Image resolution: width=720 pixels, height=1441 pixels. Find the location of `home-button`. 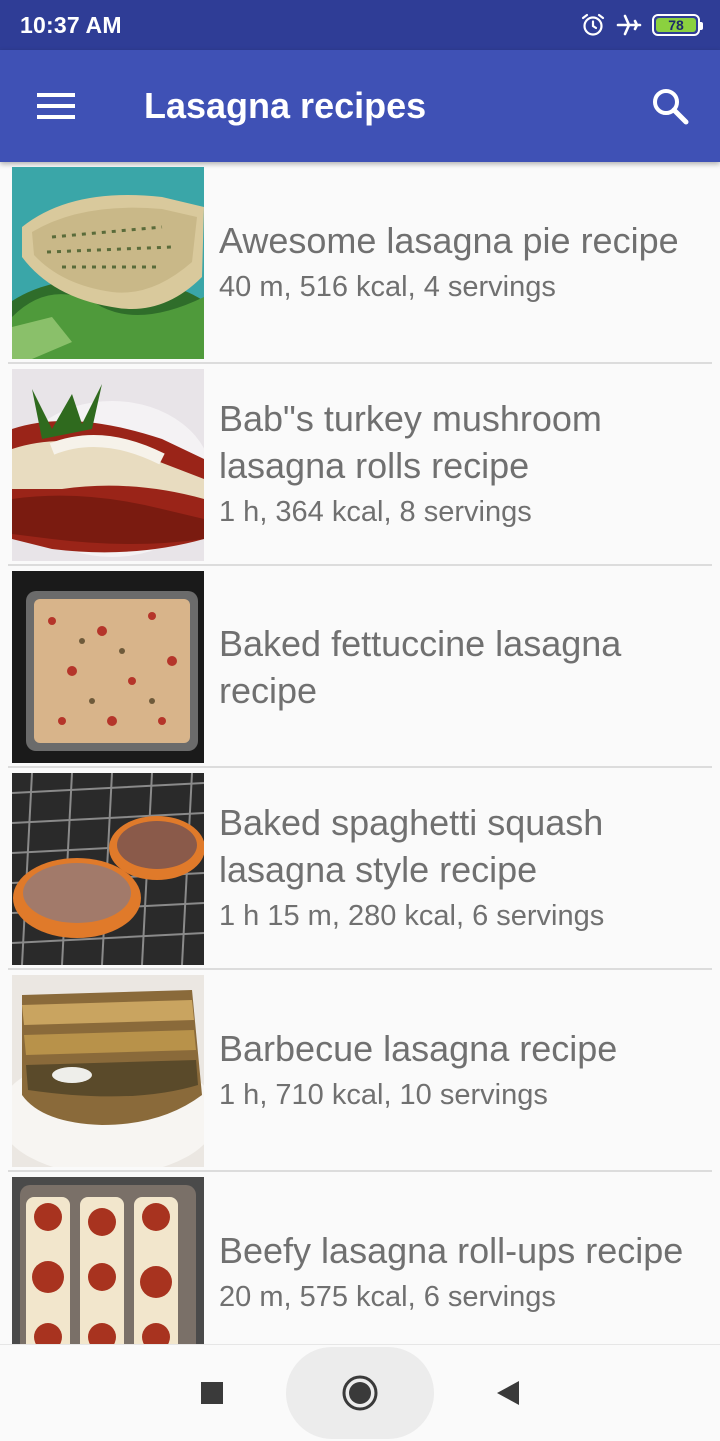

home-button is located at coordinates (360, 1392).